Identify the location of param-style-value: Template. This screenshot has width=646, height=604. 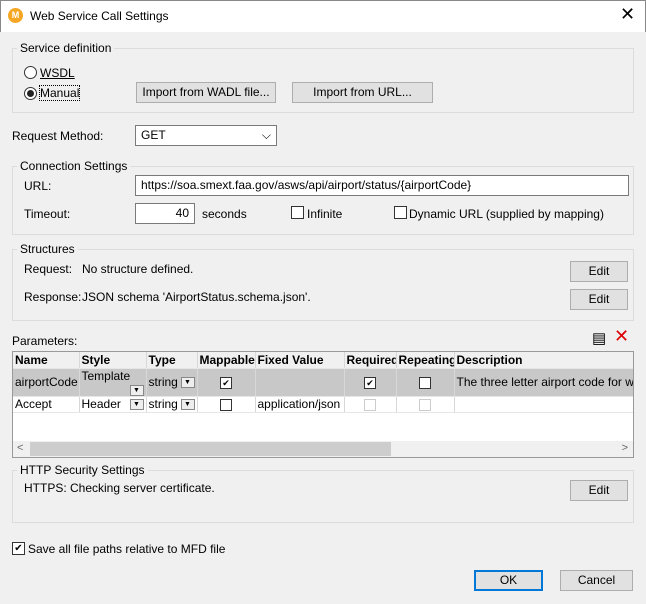
(106, 375).